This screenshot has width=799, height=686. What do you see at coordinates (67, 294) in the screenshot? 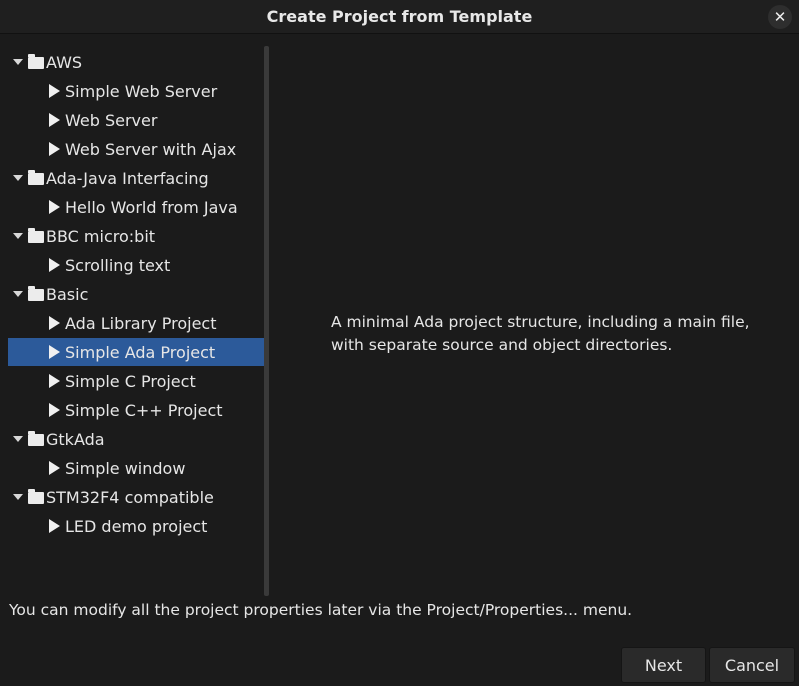
I see `tree-row-label: Basic` at bounding box center [67, 294].